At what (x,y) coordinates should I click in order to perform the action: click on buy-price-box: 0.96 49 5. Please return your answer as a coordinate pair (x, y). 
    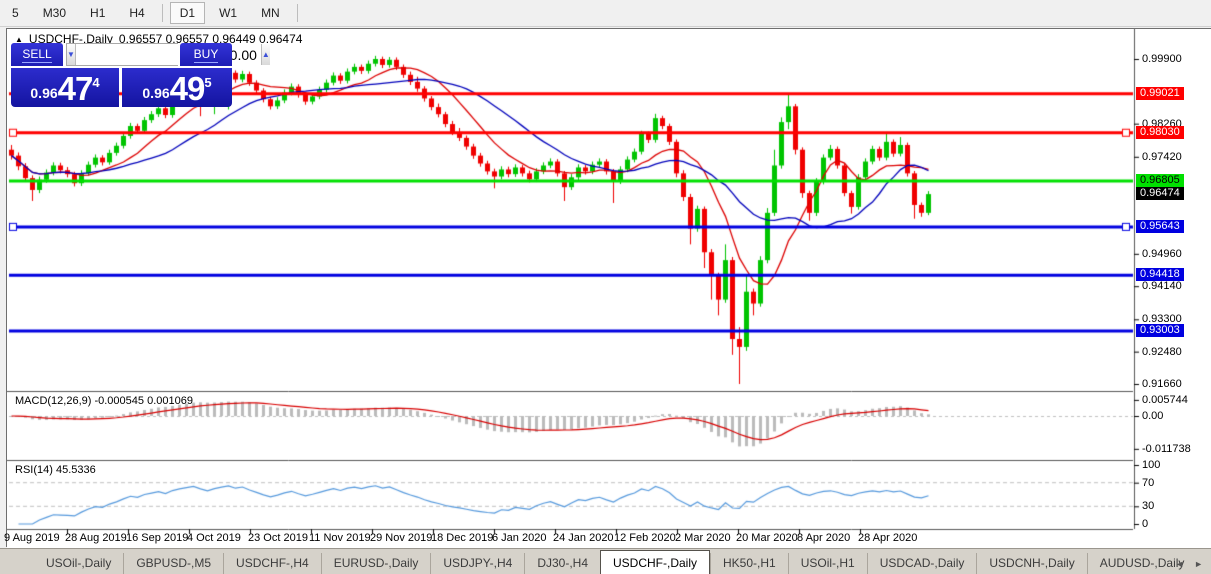
    Looking at the image, I should click on (177, 87).